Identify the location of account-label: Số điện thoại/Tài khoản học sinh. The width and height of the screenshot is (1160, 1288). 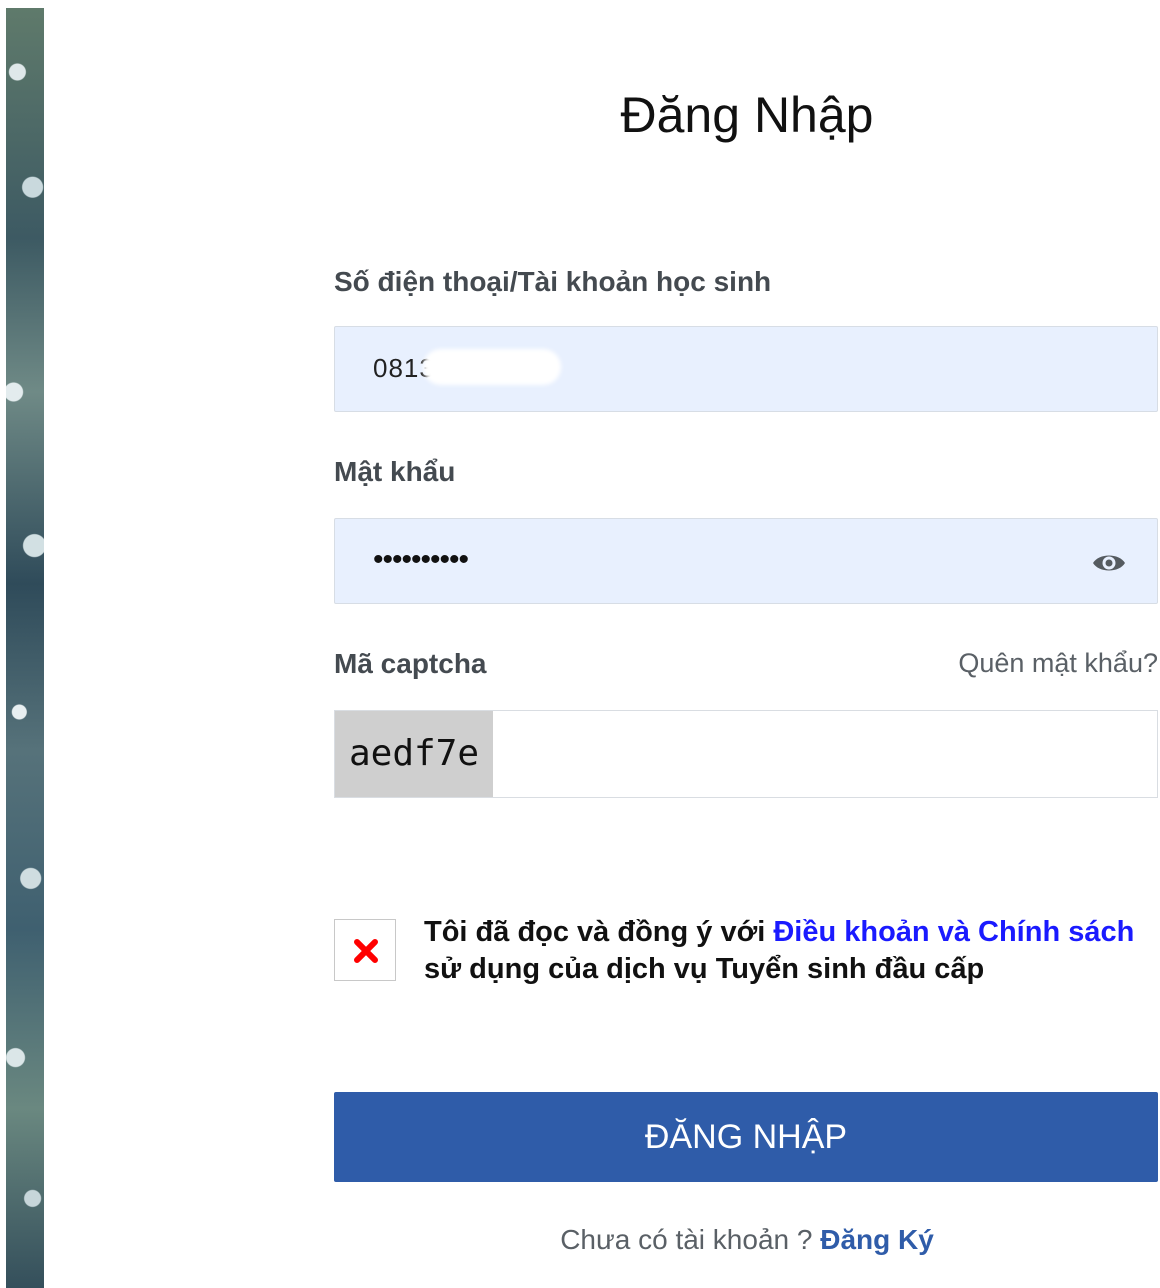
(553, 281).